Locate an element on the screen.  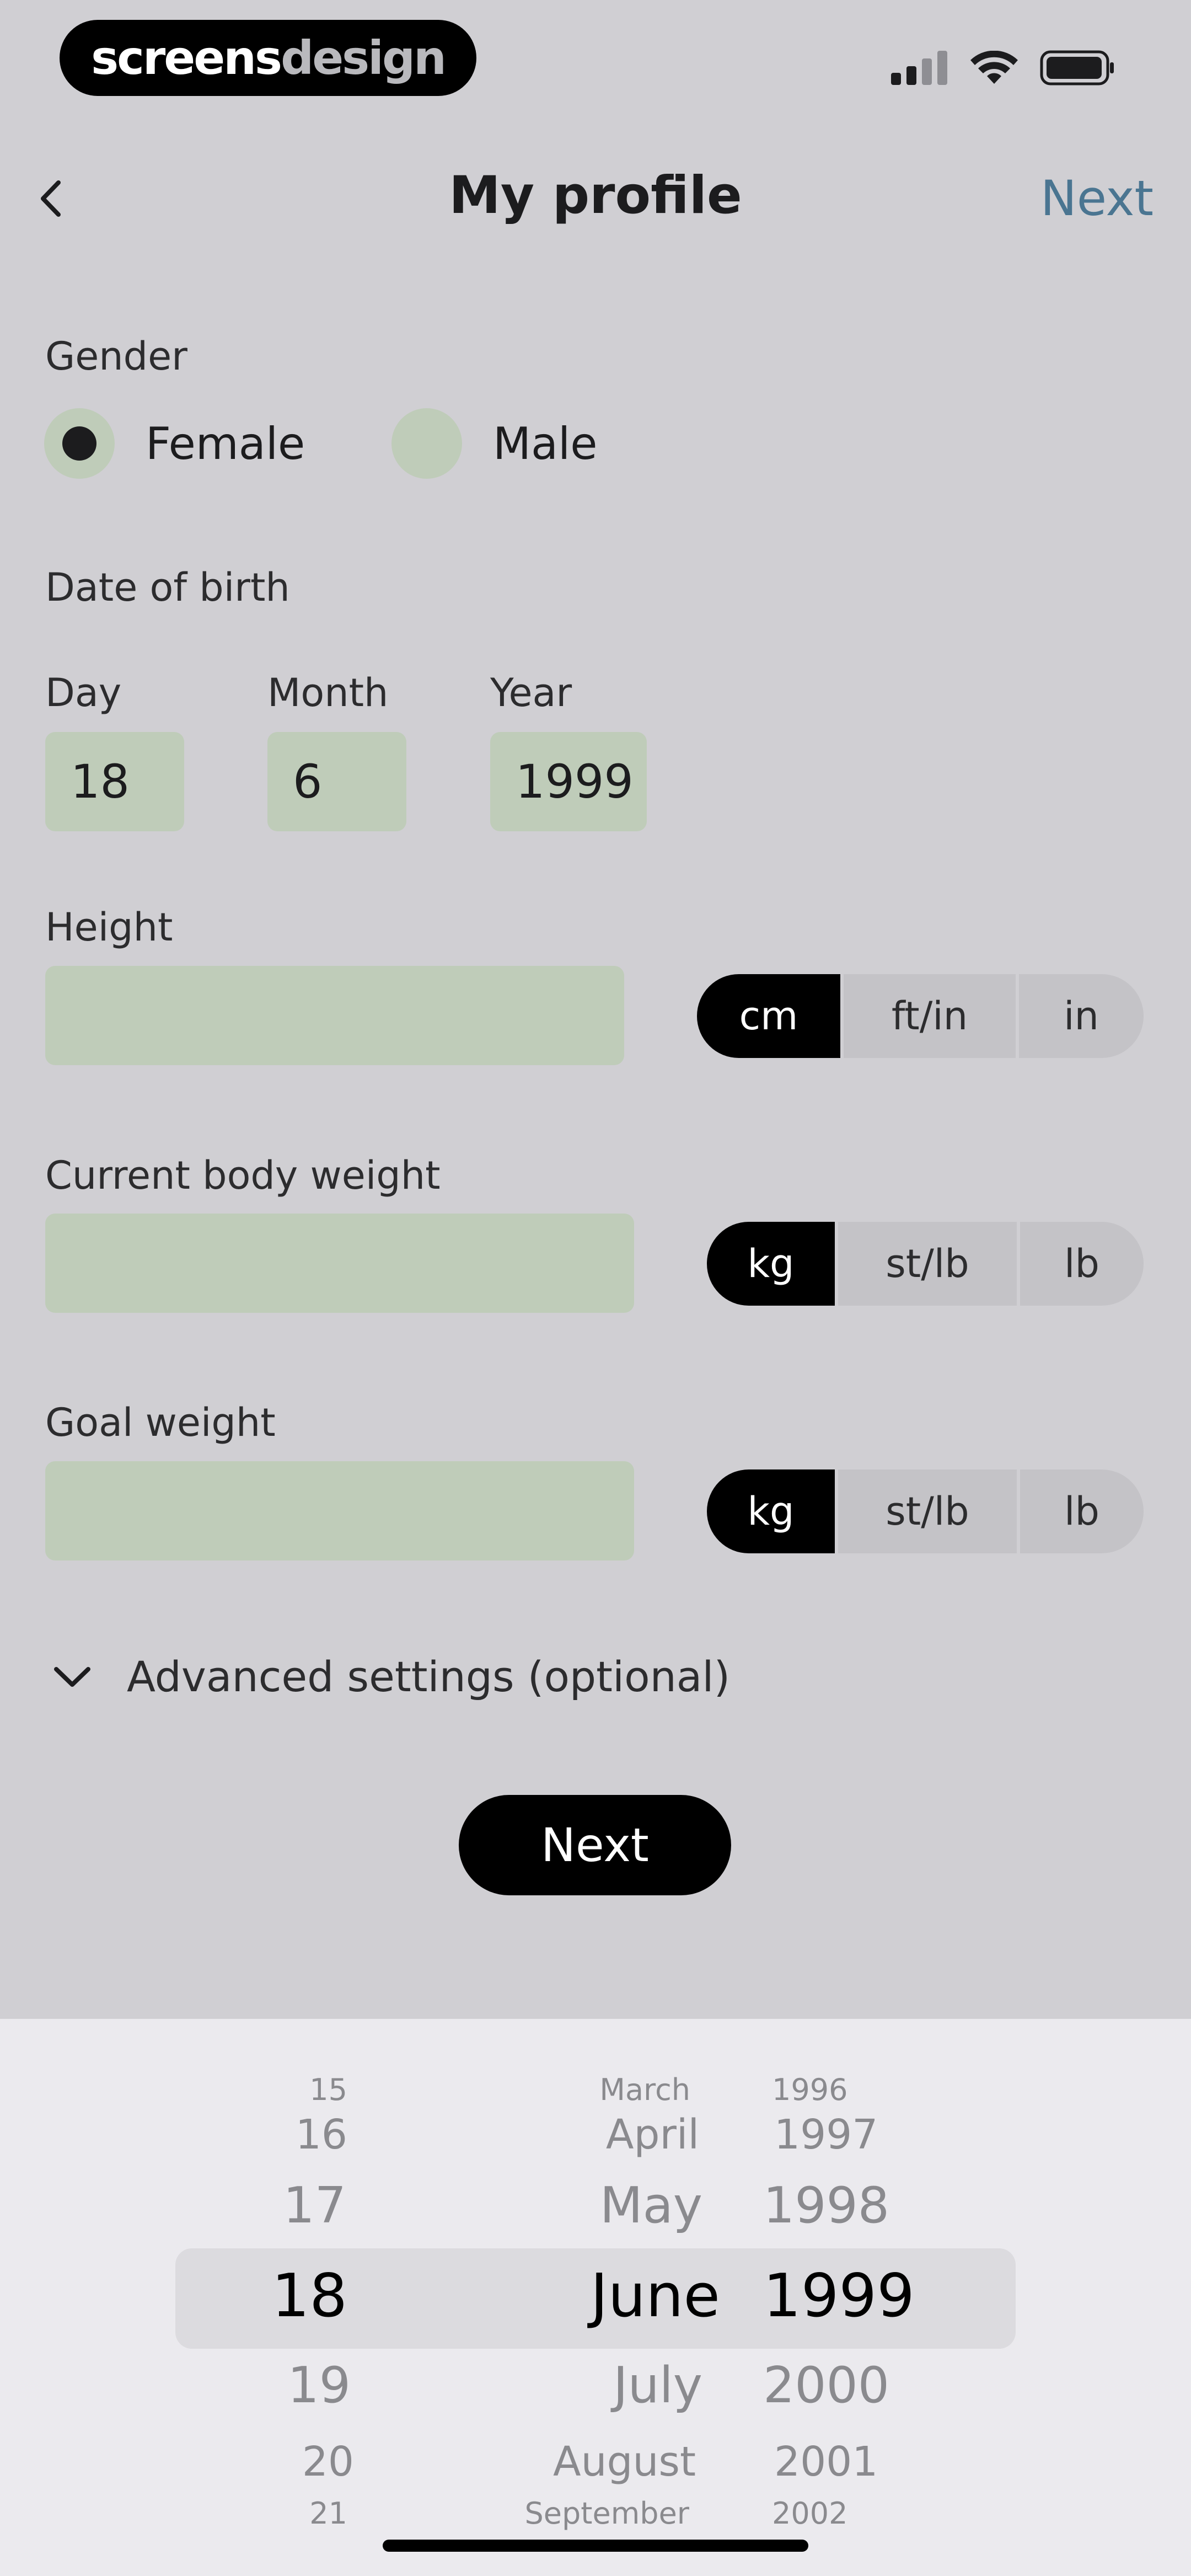
picker-year-selected: 1999 is located at coordinates (839, 2296).